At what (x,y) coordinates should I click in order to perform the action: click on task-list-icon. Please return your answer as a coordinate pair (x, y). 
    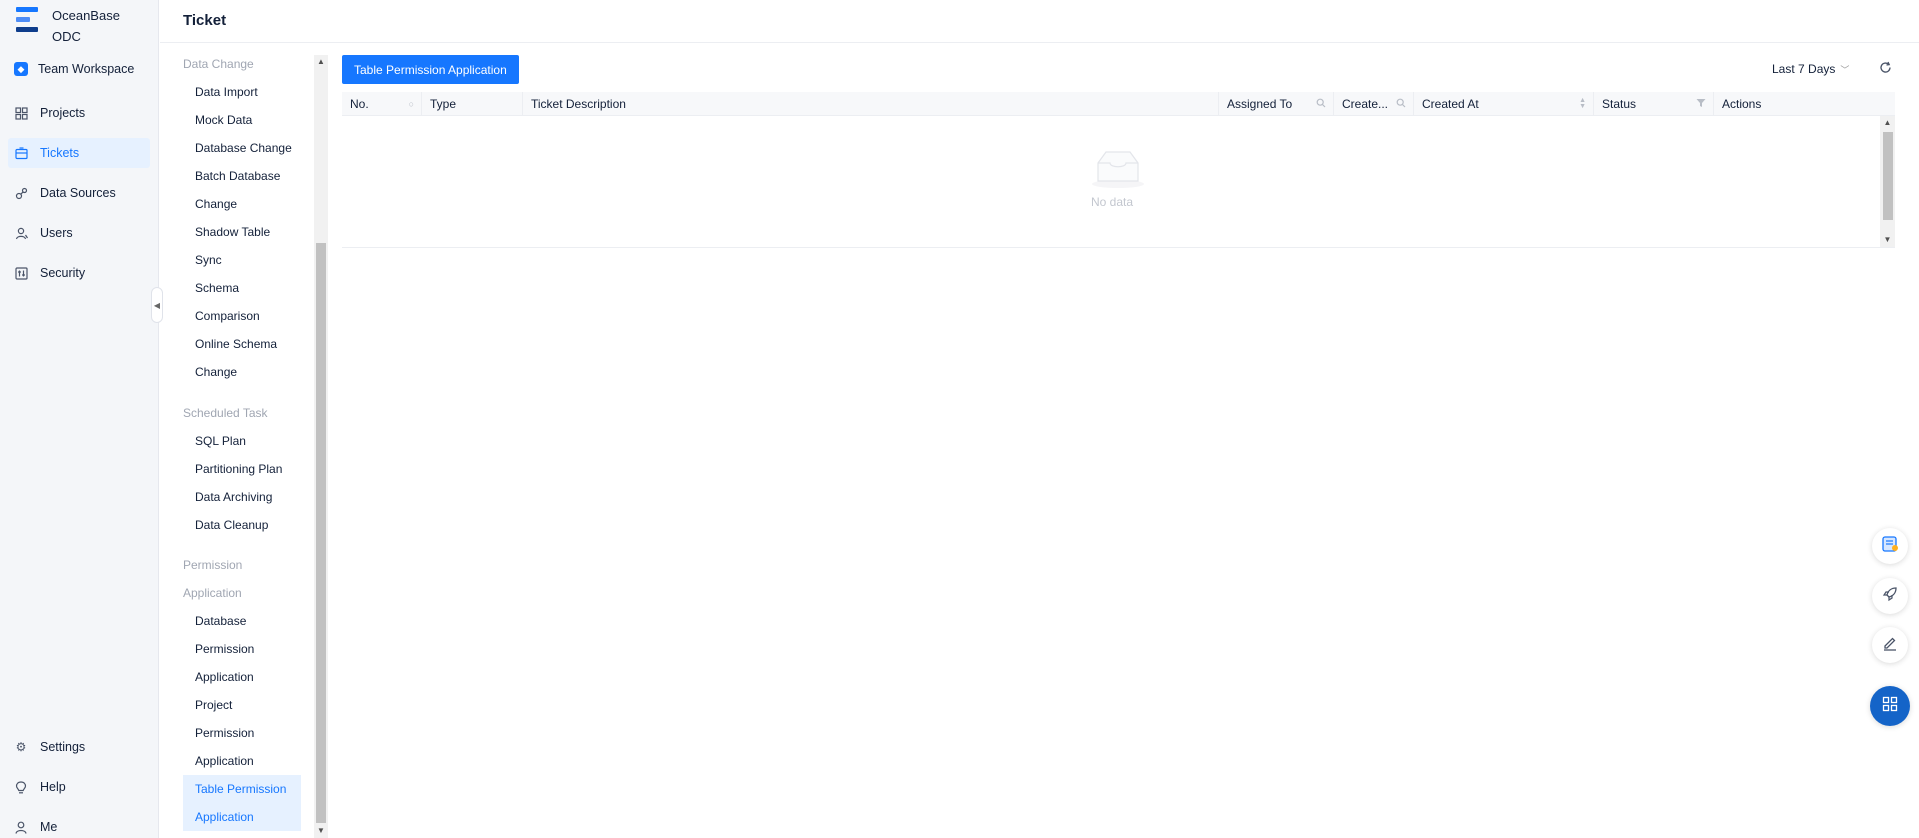
    Looking at the image, I should click on (1890, 546).